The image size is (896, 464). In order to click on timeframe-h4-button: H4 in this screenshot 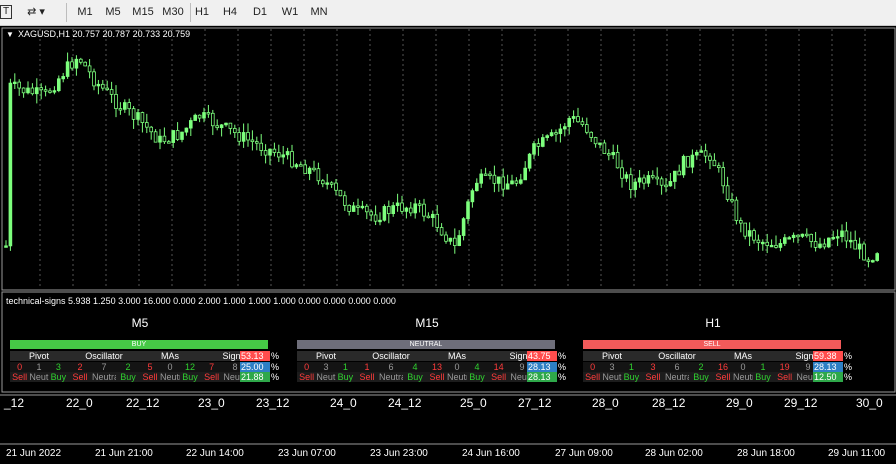, I will do `click(230, 12)`.